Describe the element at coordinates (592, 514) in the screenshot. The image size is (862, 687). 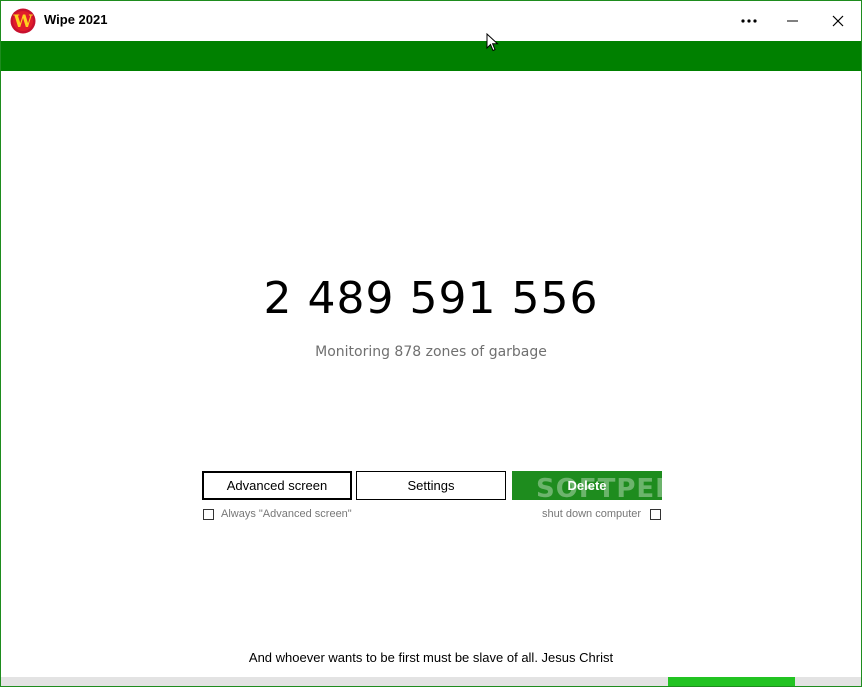
I see `shutdown-label: shut down computer` at that location.